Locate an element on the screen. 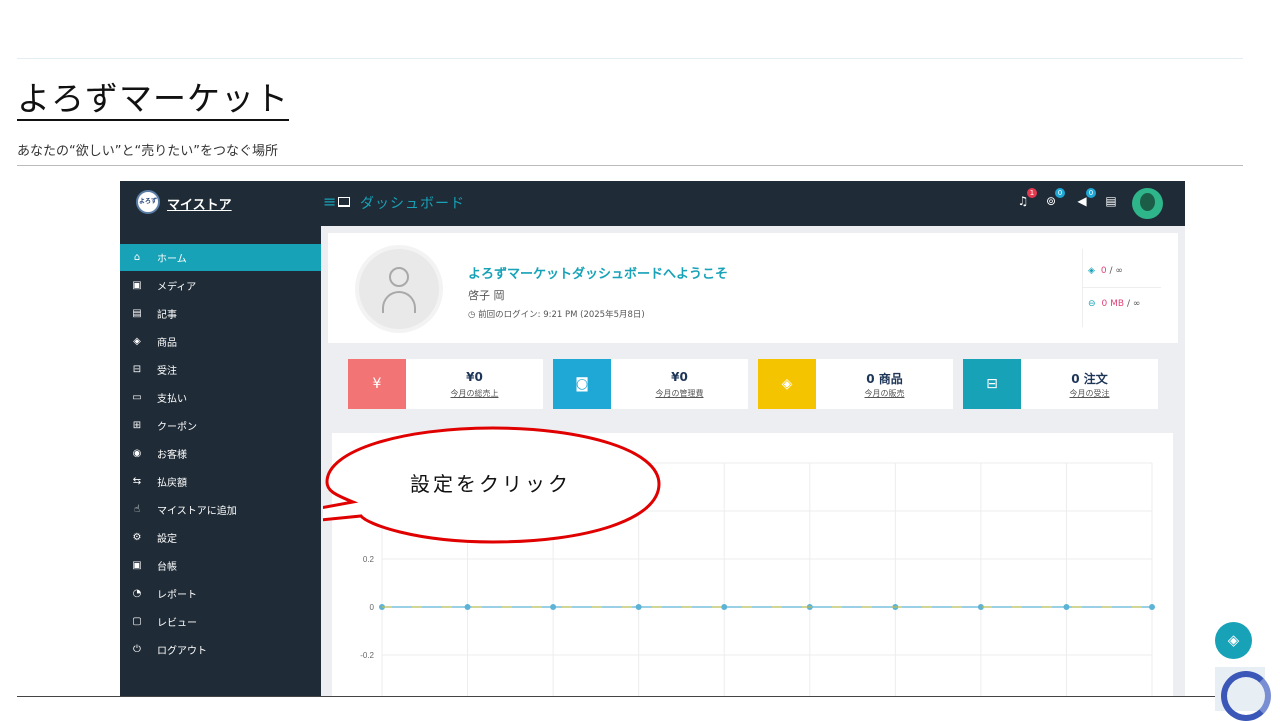  home-icon: ⌂ is located at coordinates (137, 257).